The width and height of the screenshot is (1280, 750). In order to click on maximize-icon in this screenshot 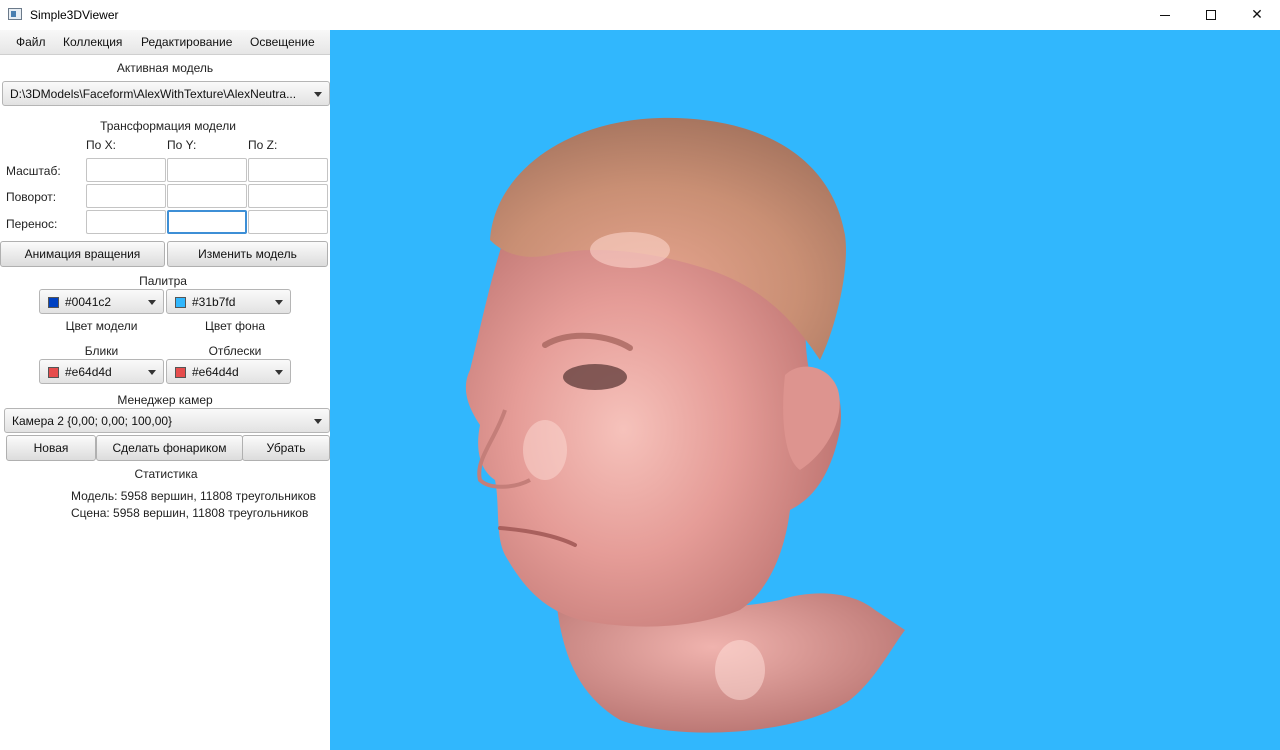, I will do `click(1211, 15)`.